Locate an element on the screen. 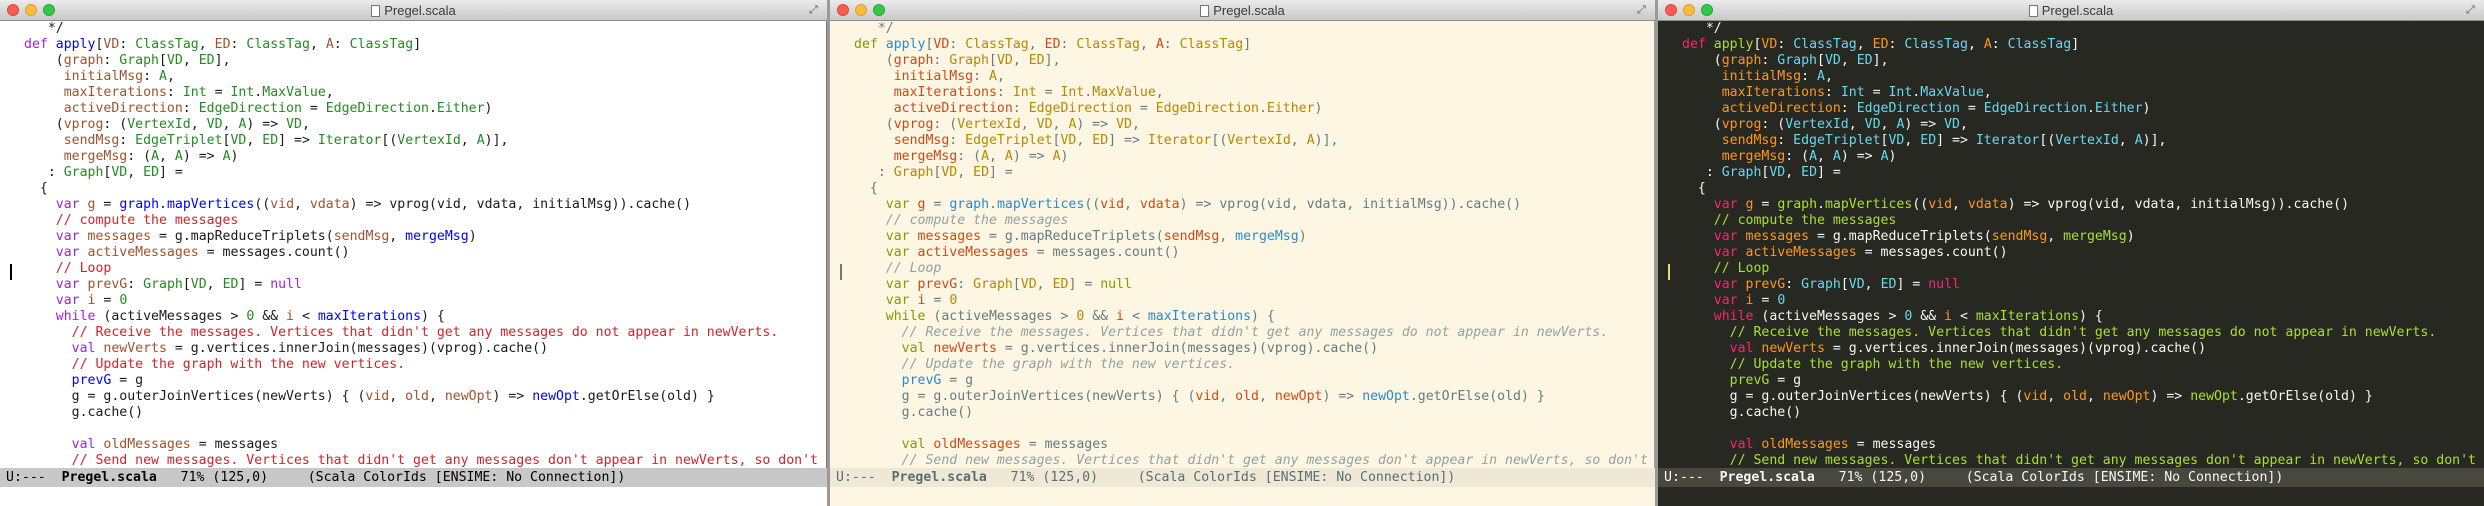 The width and height of the screenshot is (2484, 506). code-token: ) is located at coordinates (1318, 108).